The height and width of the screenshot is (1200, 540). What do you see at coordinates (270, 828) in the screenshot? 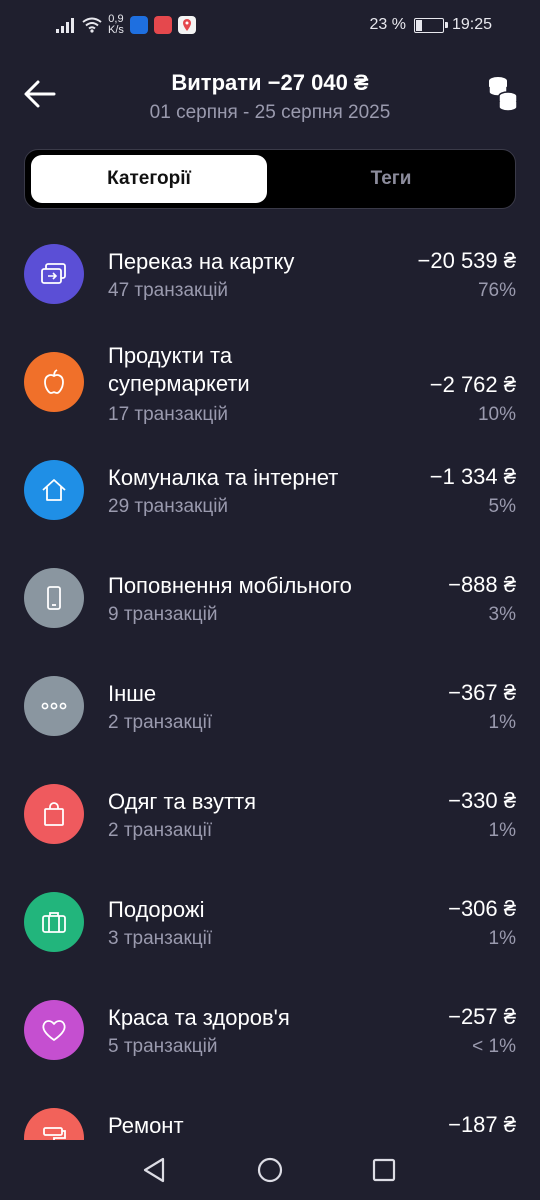
I see `list-item: Одяг та взуття 2 транзакції −330 ₴ 1%` at bounding box center [270, 828].